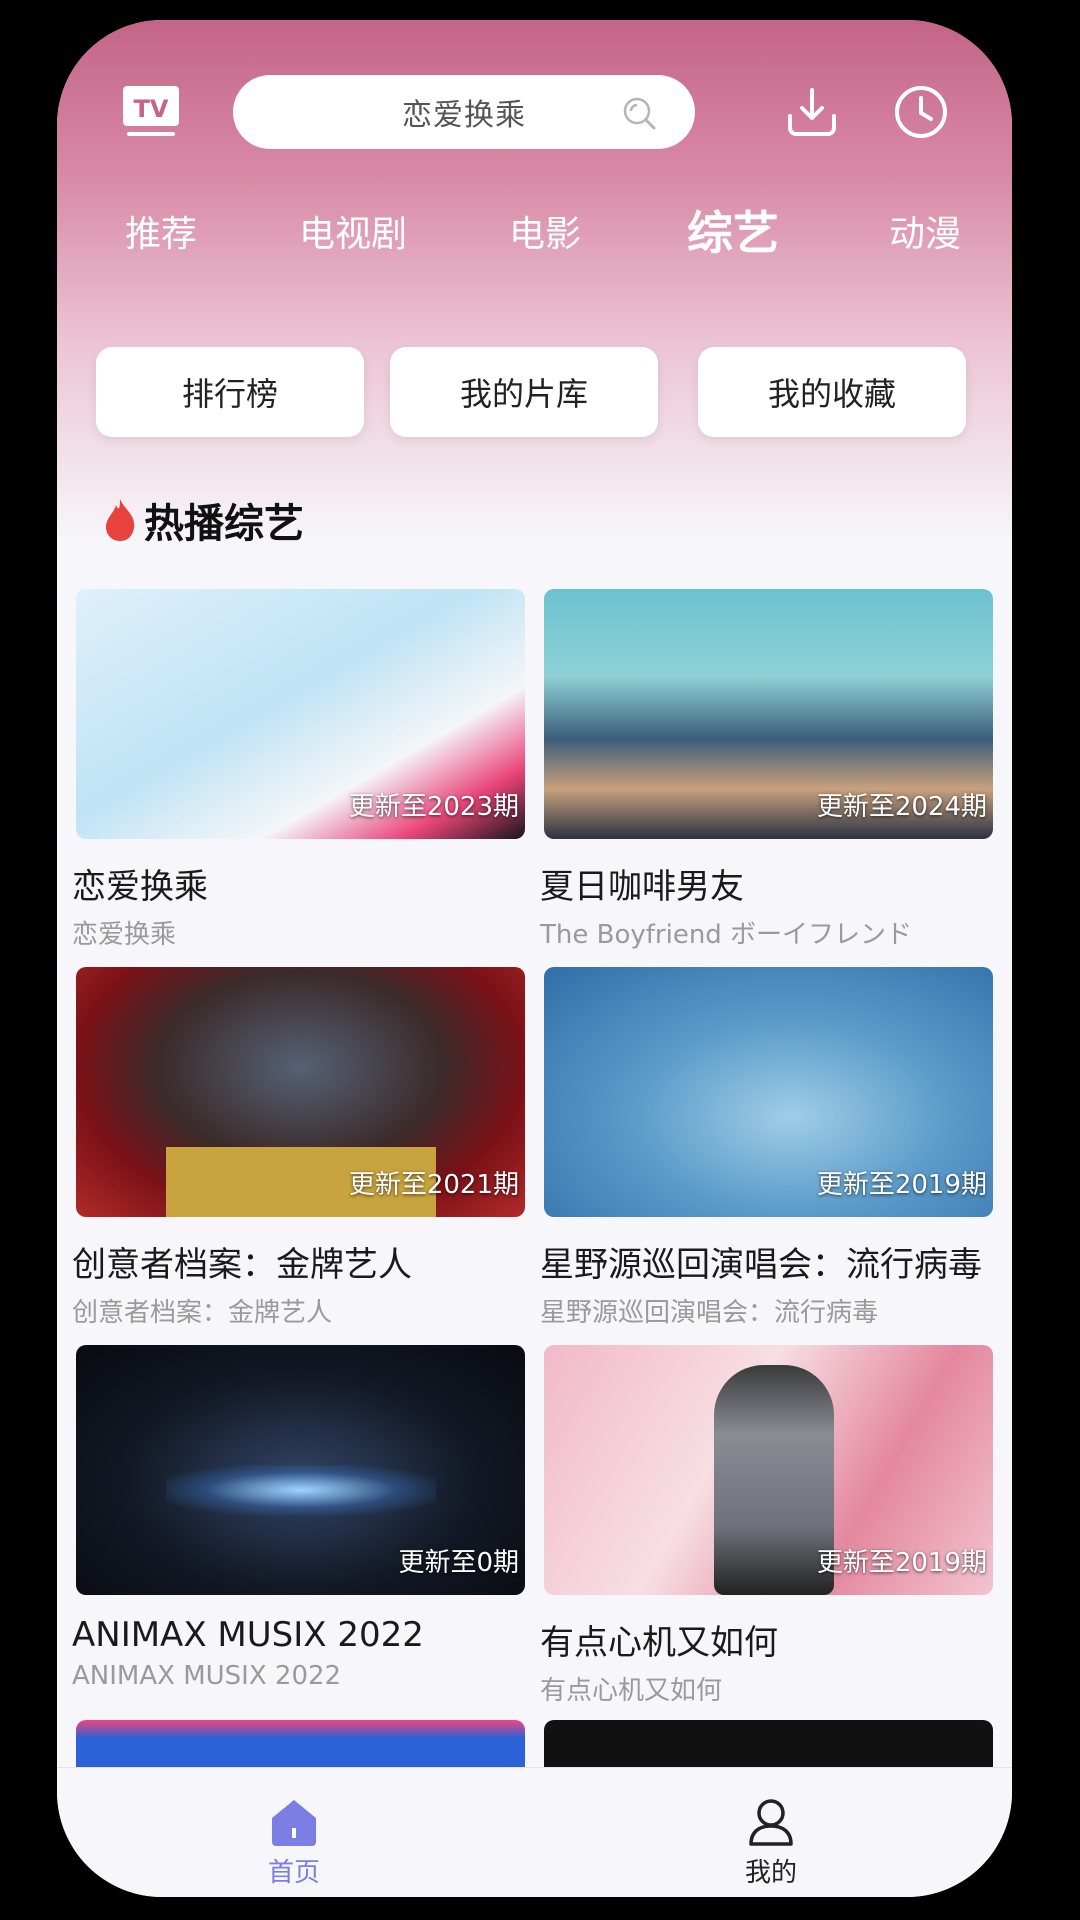 This screenshot has height=1920, width=1080. What do you see at coordinates (921, 112) in the screenshot?
I see `history-clock-icon` at bounding box center [921, 112].